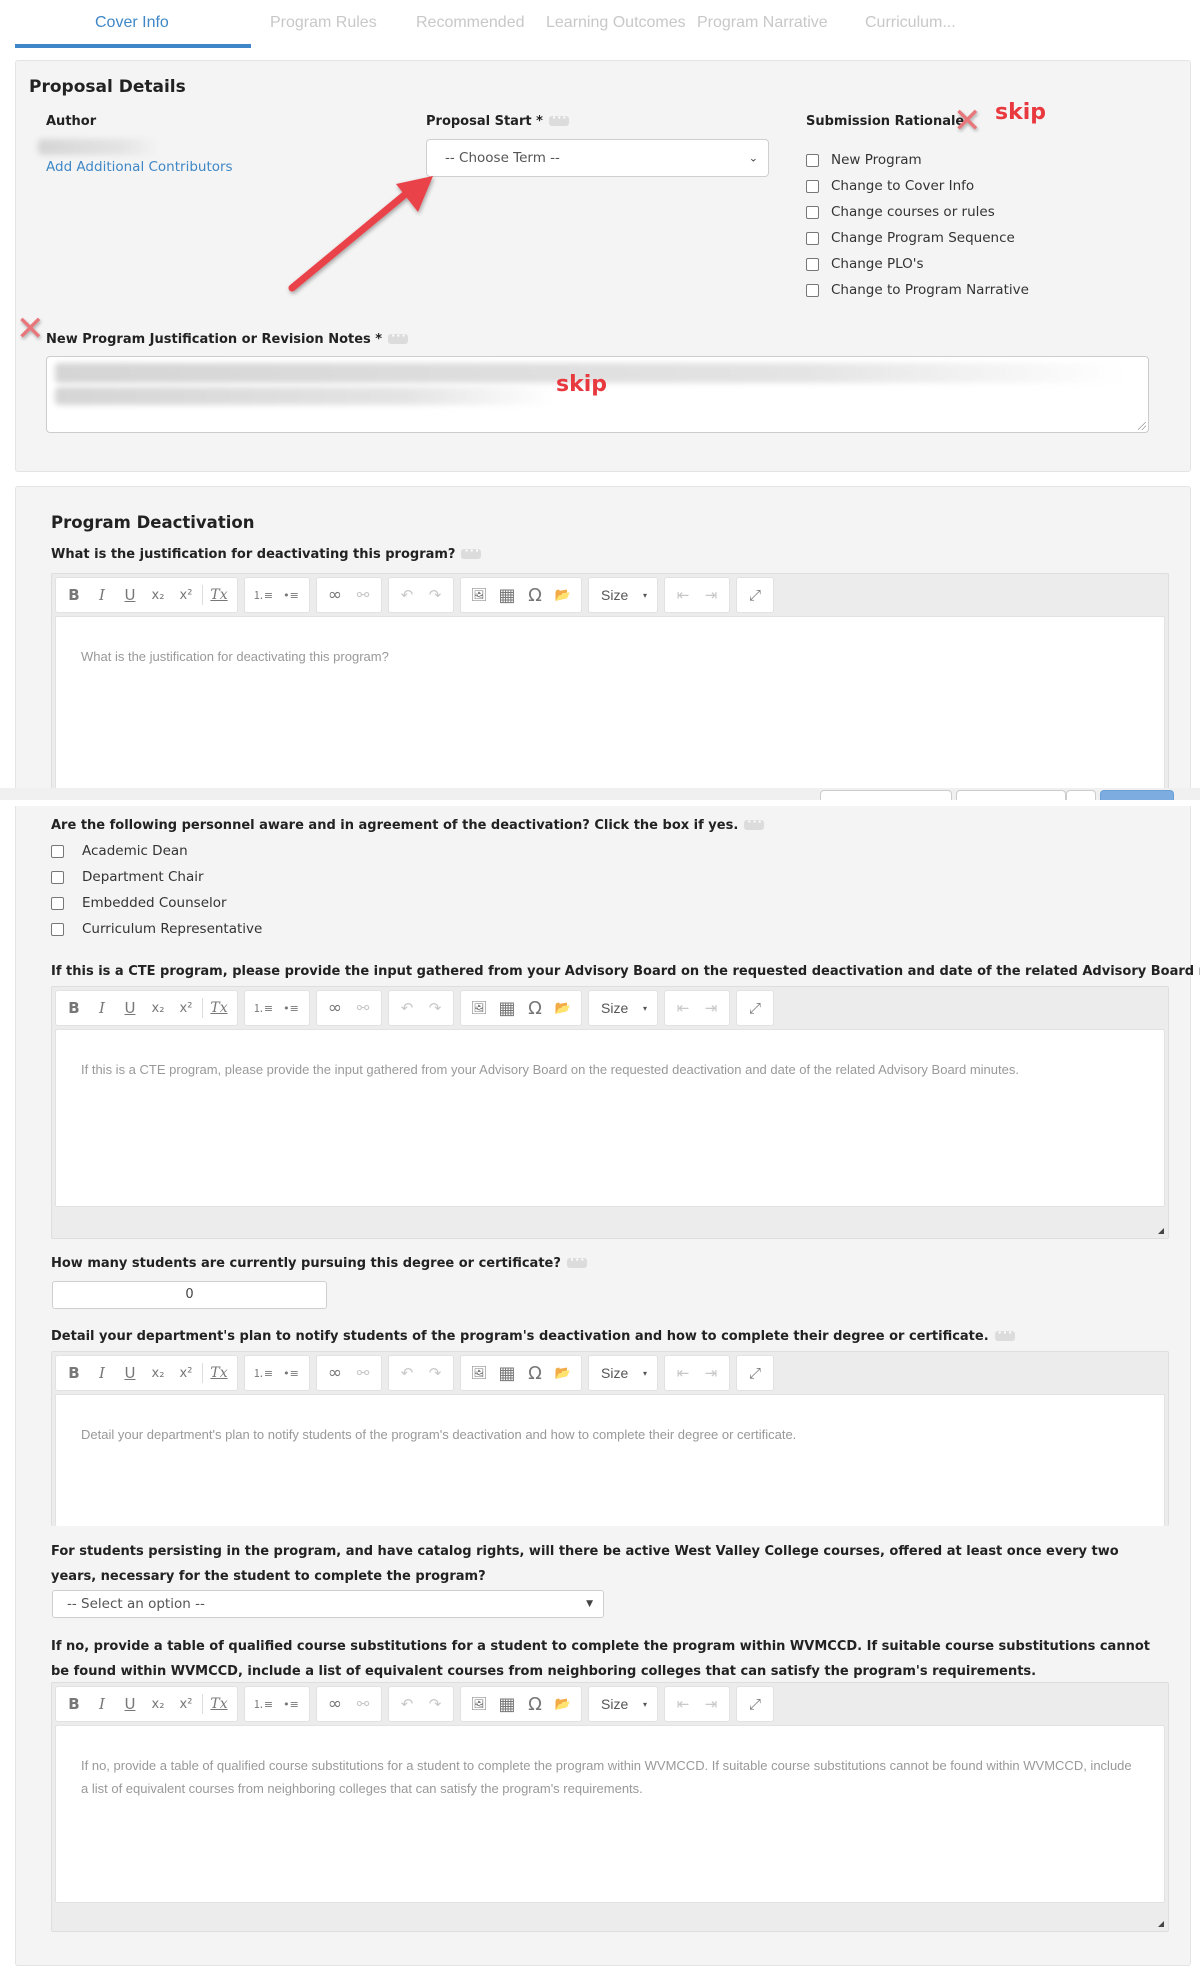  I want to click on tab-recommended: Recommended, so click(470, 23).